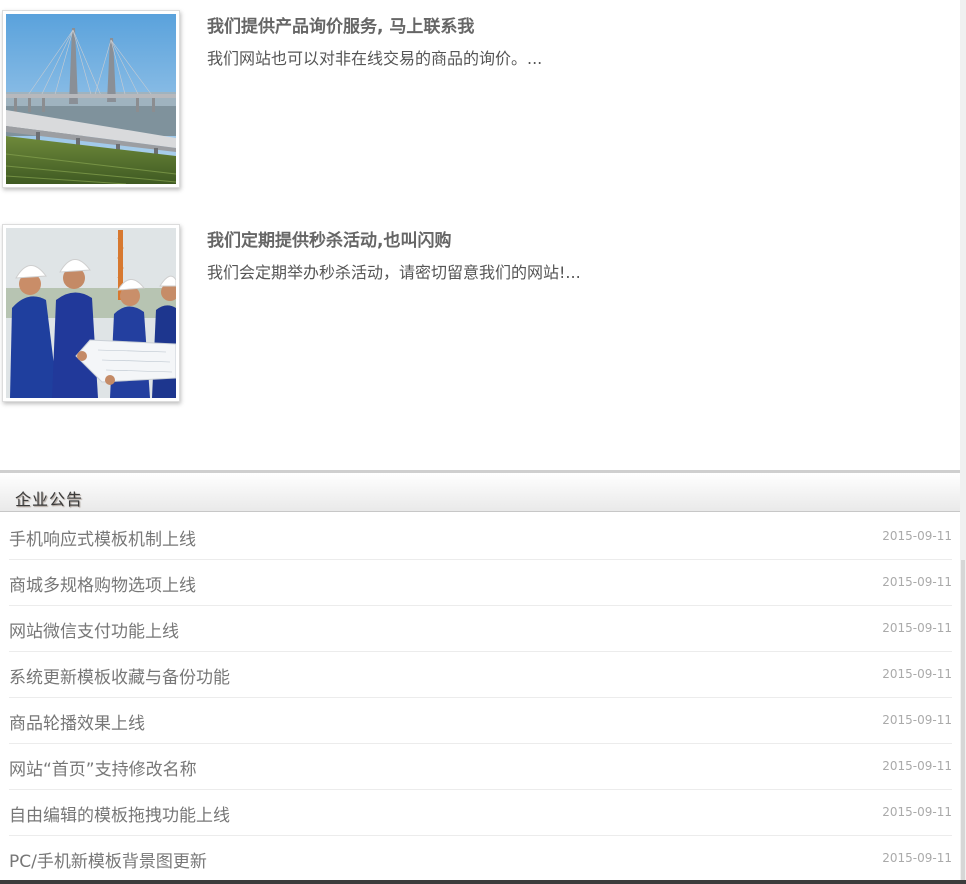 This screenshot has height=884, width=966. I want to click on notice-item: 手机响应式模板机制上线 2015-09-11, so click(480, 537).